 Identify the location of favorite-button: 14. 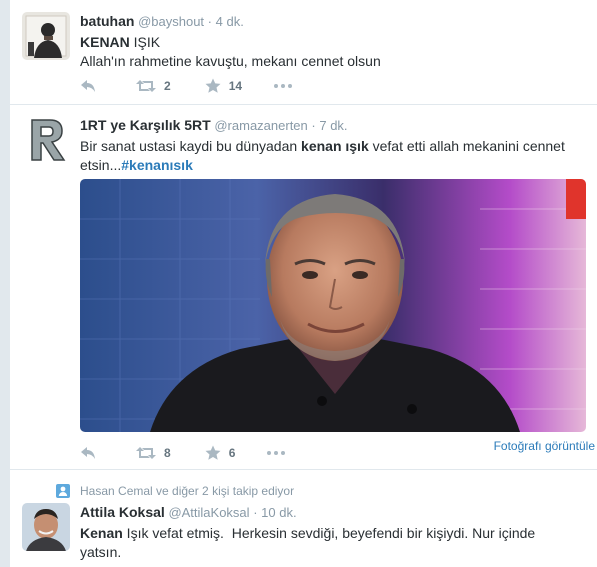
(223, 86).